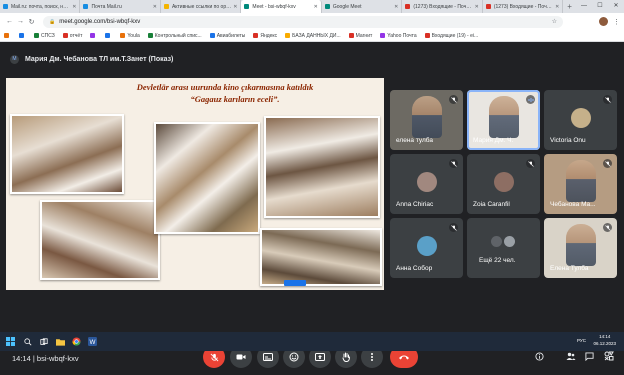  What do you see at coordinates (241, 357) in the screenshot?
I see `camera-icon` at bounding box center [241, 357].